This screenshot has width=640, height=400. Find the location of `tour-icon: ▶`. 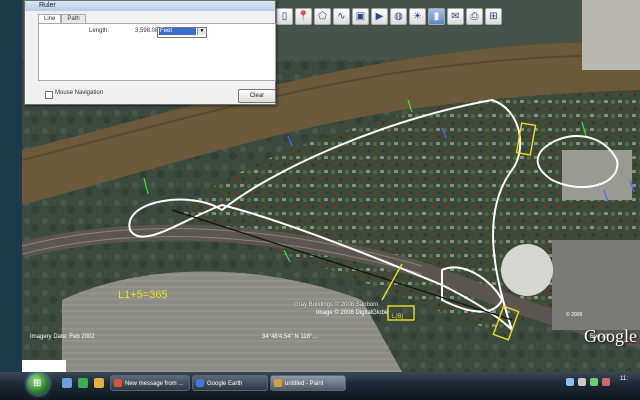

tour-icon: ▶ is located at coordinates (379, 16).